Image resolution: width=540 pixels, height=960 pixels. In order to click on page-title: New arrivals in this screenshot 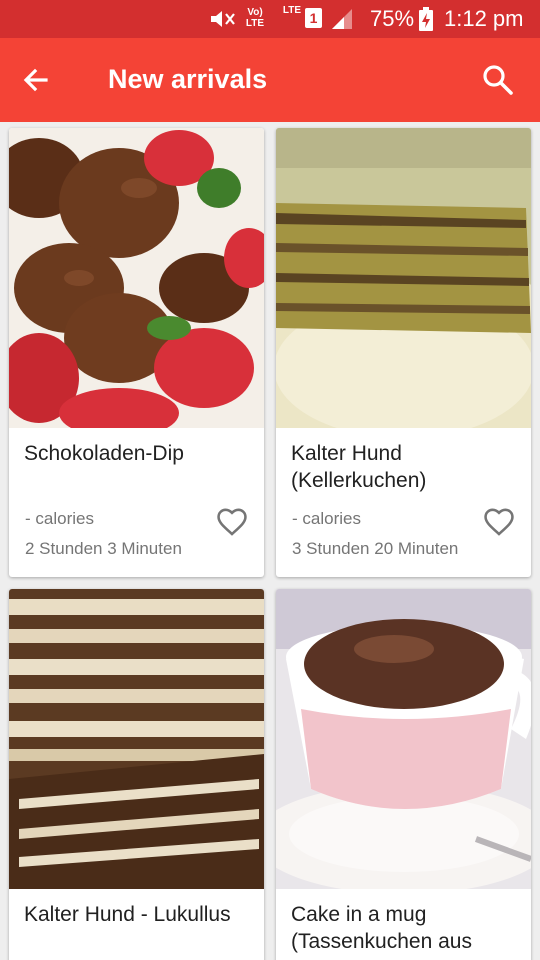, I will do `click(188, 79)`.